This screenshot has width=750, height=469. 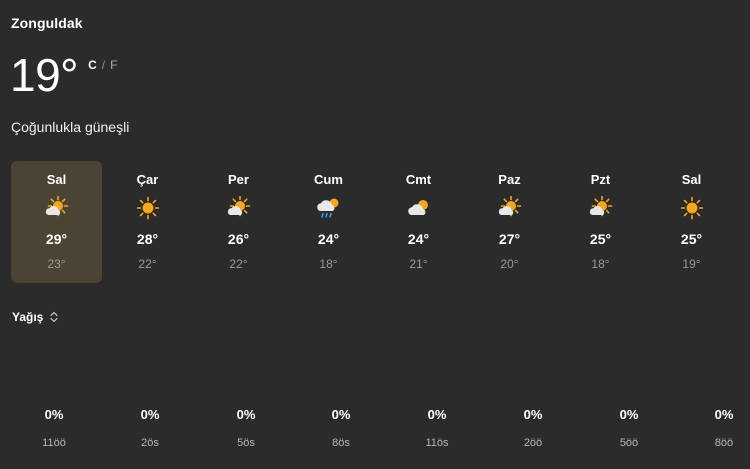 What do you see at coordinates (329, 208) in the screenshot?
I see `rain-showers-icon` at bounding box center [329, 208].